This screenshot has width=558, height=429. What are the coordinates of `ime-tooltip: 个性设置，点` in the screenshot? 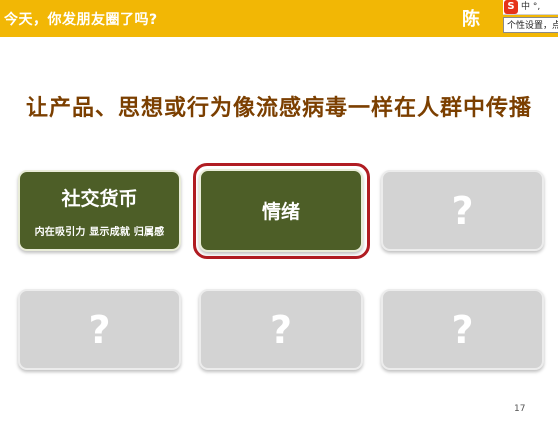 It's located at (530, 25).